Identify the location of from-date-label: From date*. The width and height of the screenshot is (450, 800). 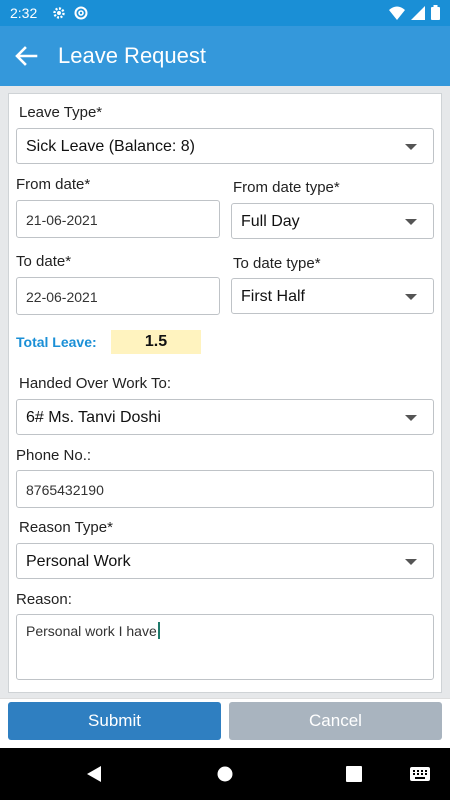
(53, 184).